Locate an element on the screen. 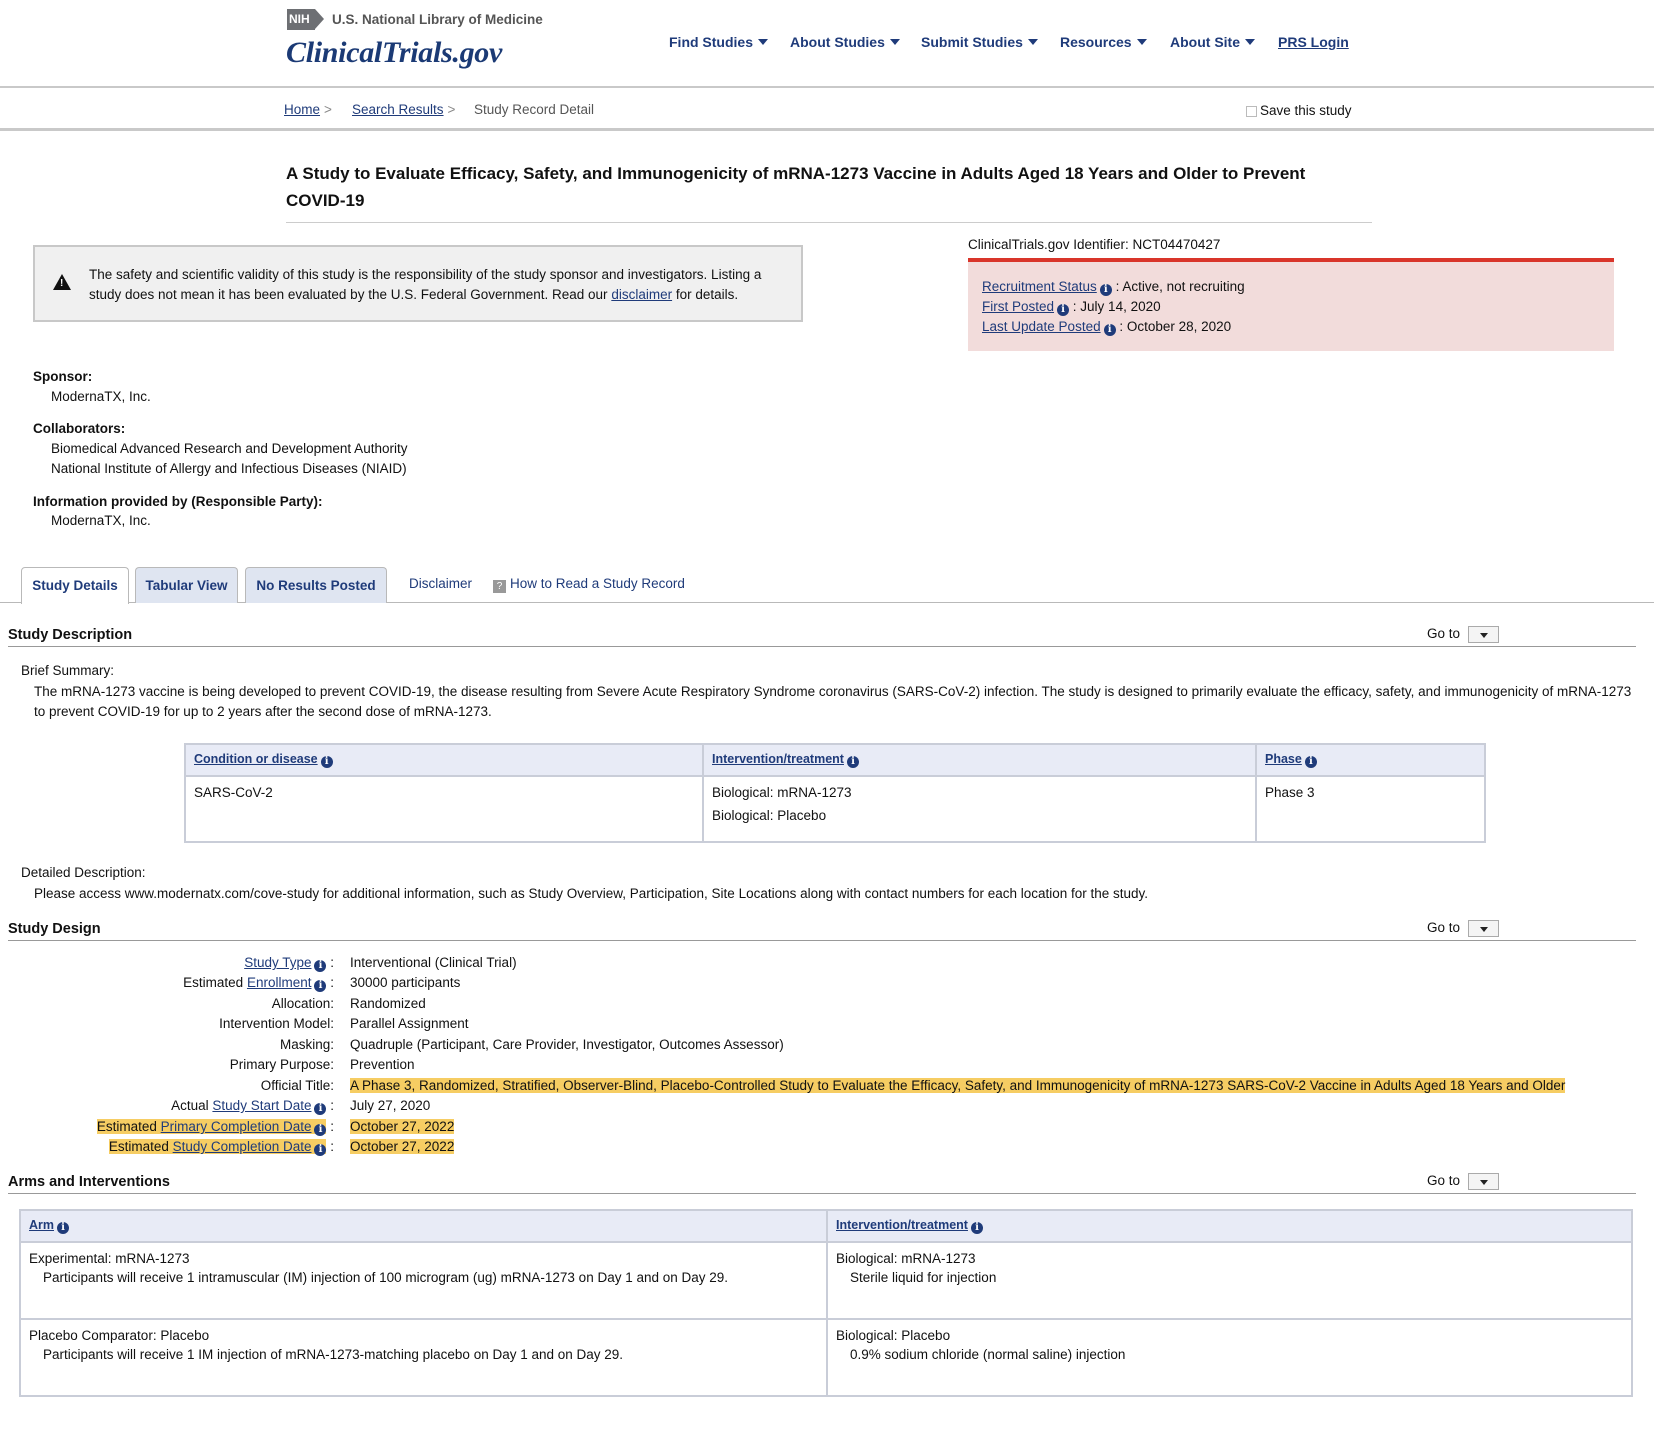 The height and width of the screenshot is (1434, 1654). study-completion-value: October 27, 2022 is located at coordinates (402, 1146).